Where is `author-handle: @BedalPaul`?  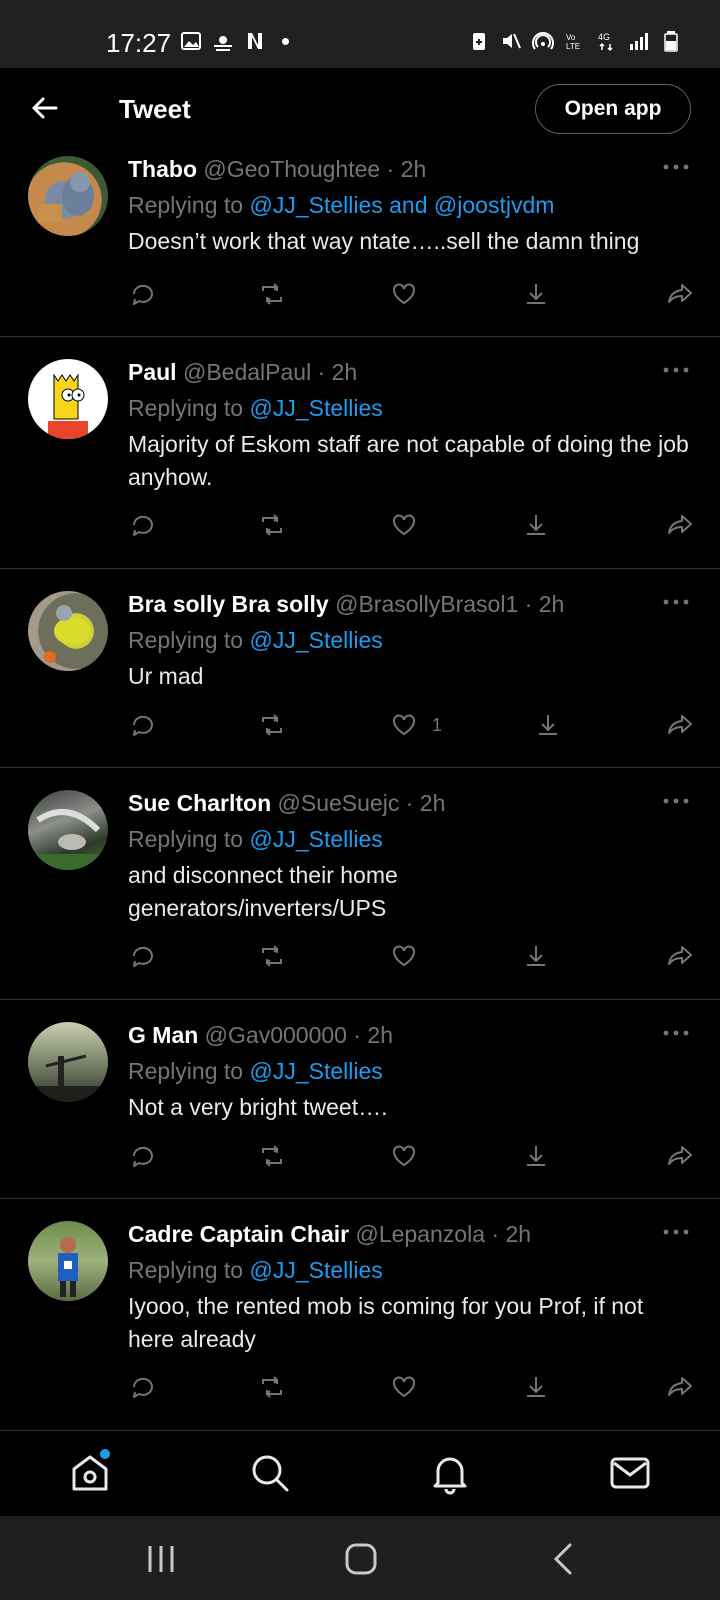 author-handle: @BedalPaul is located at coordinates (247, 372).